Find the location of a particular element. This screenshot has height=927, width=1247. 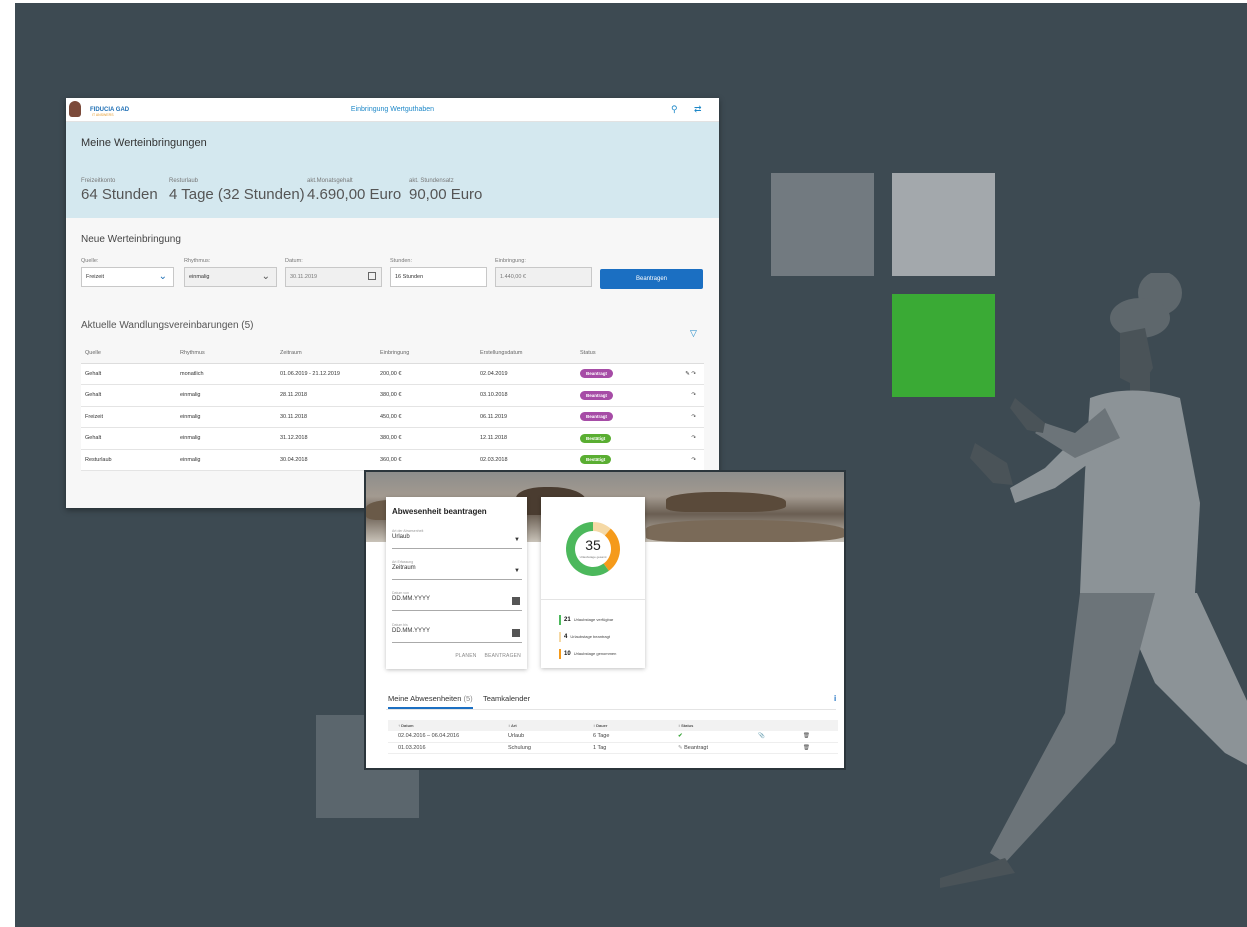

kpi-stundensatz: akt. Stundensatz 90,00 Euro is located at coordinates (445, 190).